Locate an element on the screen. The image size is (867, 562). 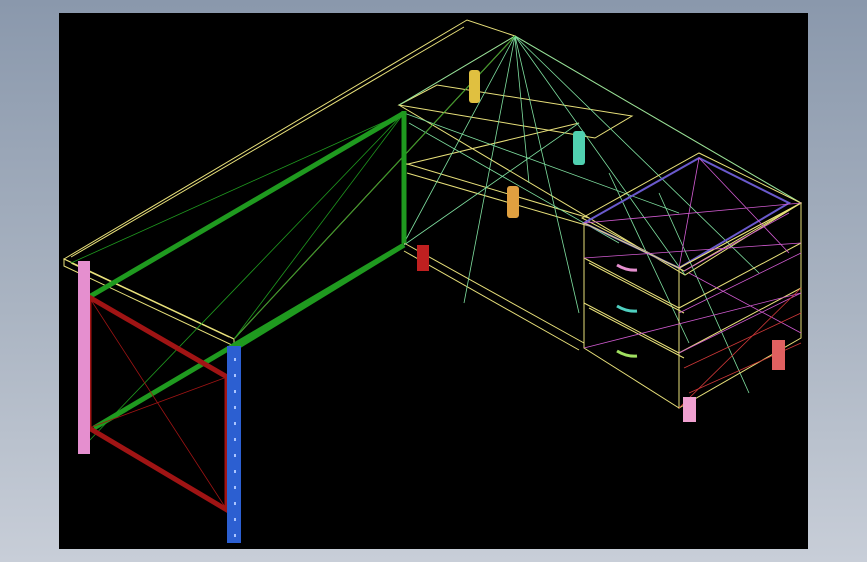
left-end-frame is located at coordinates (158, 403).